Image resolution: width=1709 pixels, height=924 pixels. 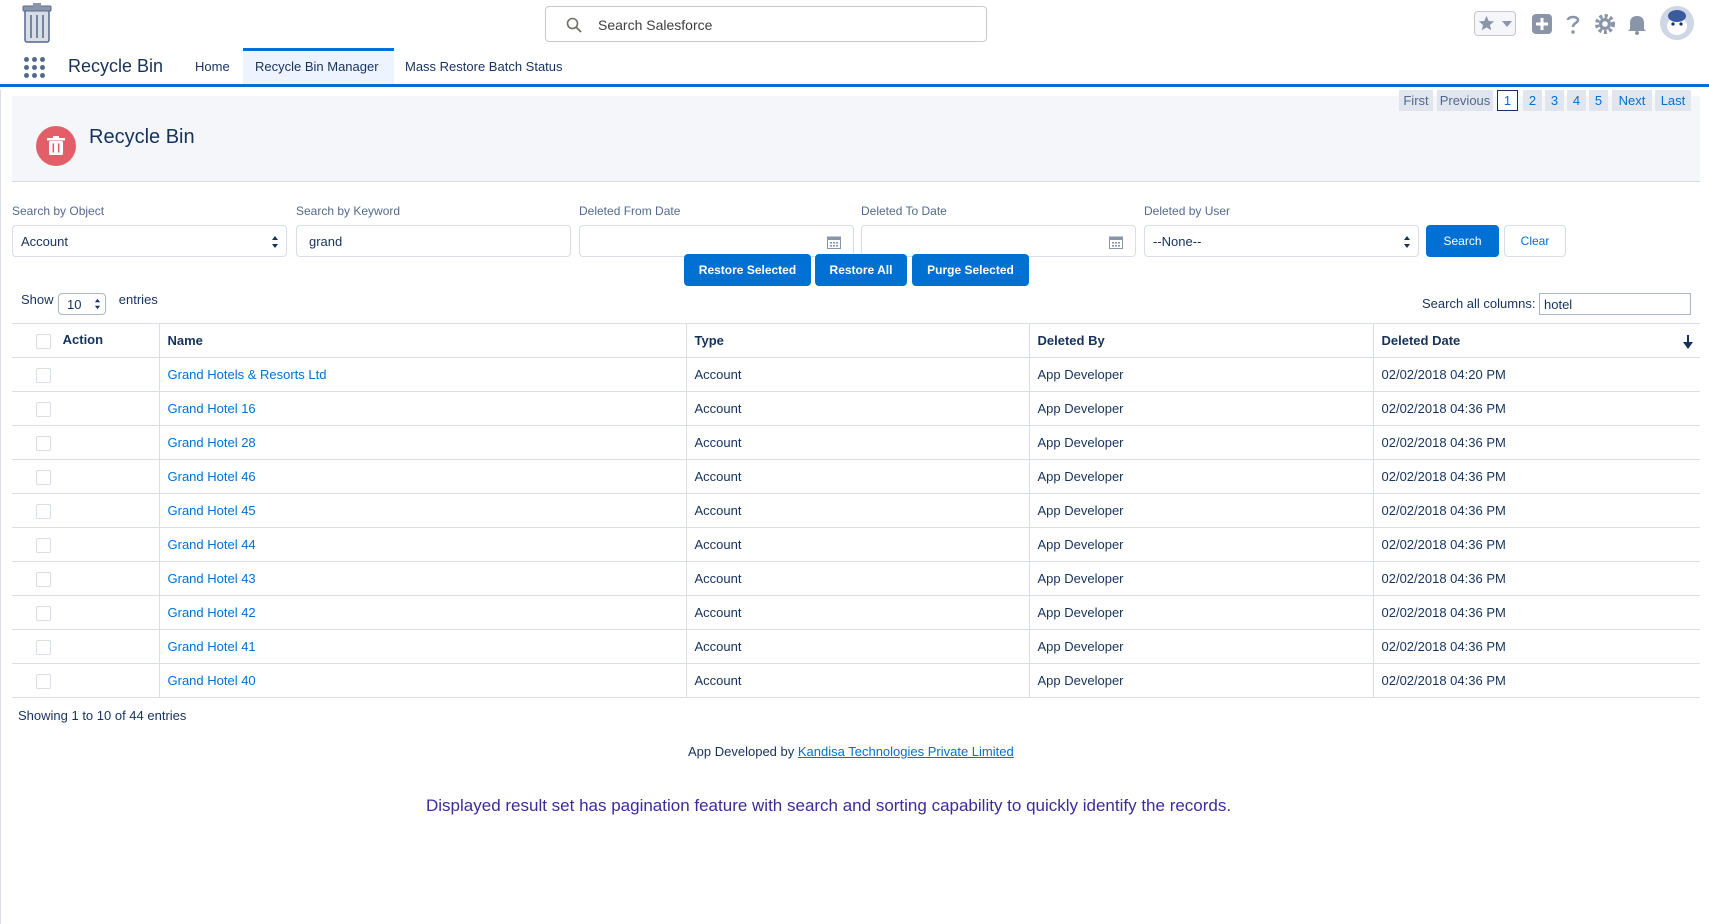 What do you see at coordinates (747, 270) in the screenshot?
I see `restore-selected-button: Restore Selected` at bounding box center [747, 270].